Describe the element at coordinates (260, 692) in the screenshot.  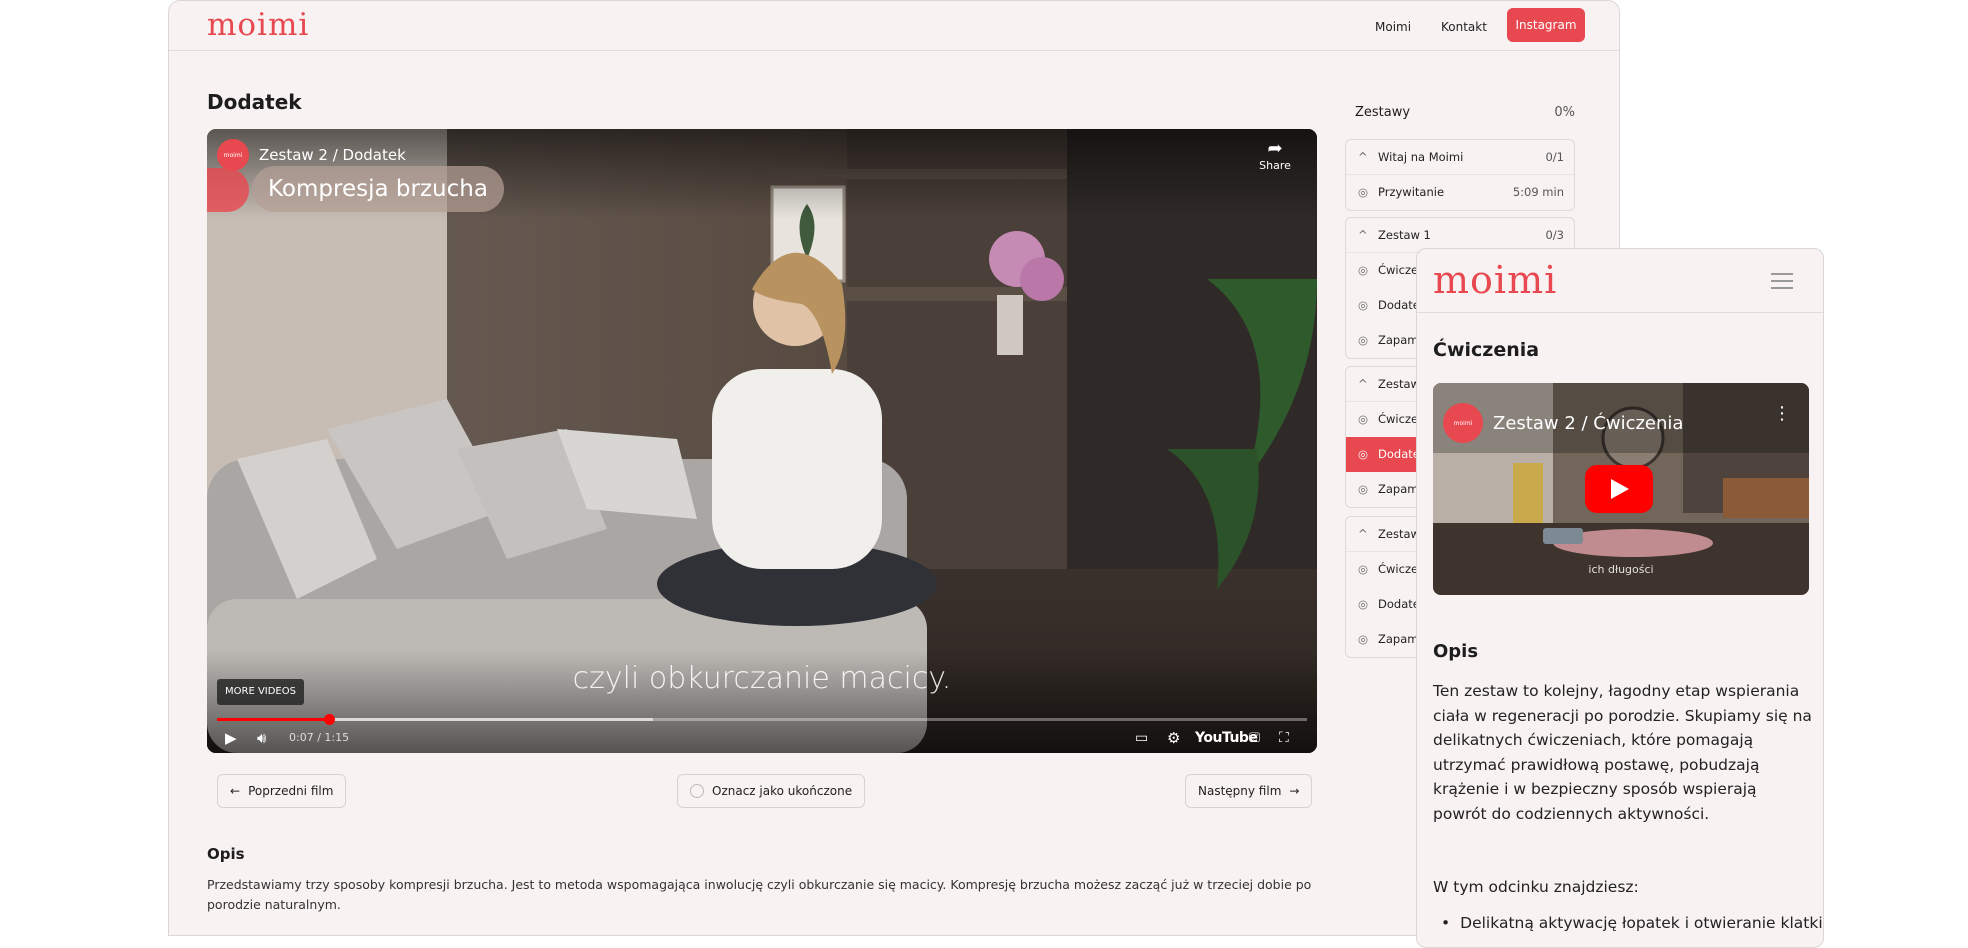
I see `more-videos-button: MORE VIDEOS` at that location.